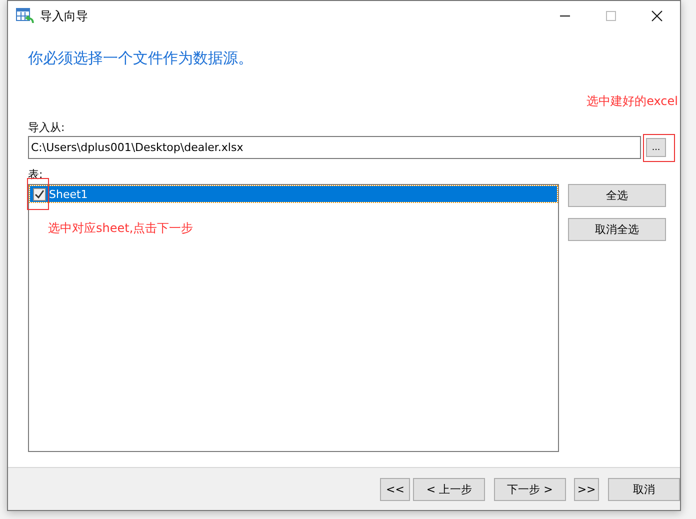 This screenshot has height=519, width=696. Describe the element at coordinates (25, 16) in the screenshot. I see `table-icon` at that location.